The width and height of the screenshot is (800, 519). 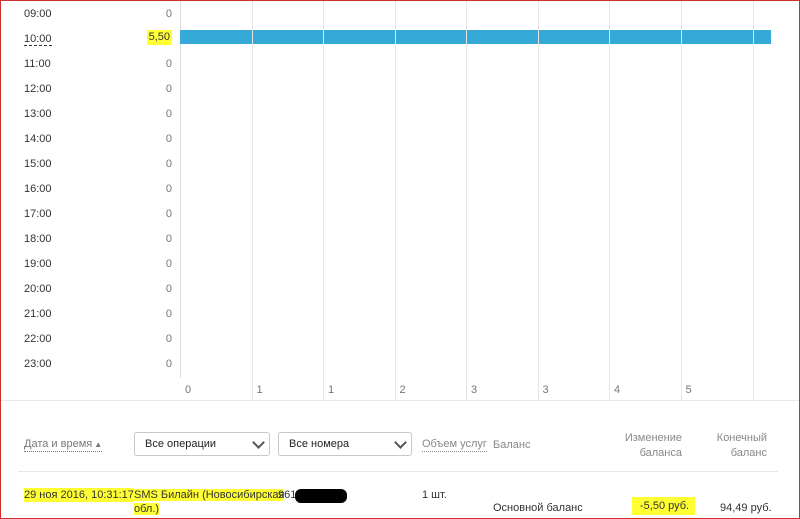 What do you see at coordinates (209, 502) in the screenshot?
I see `row-service: SMS Билайн (Новосибирская обл.)` at bounding box center [209, 502].